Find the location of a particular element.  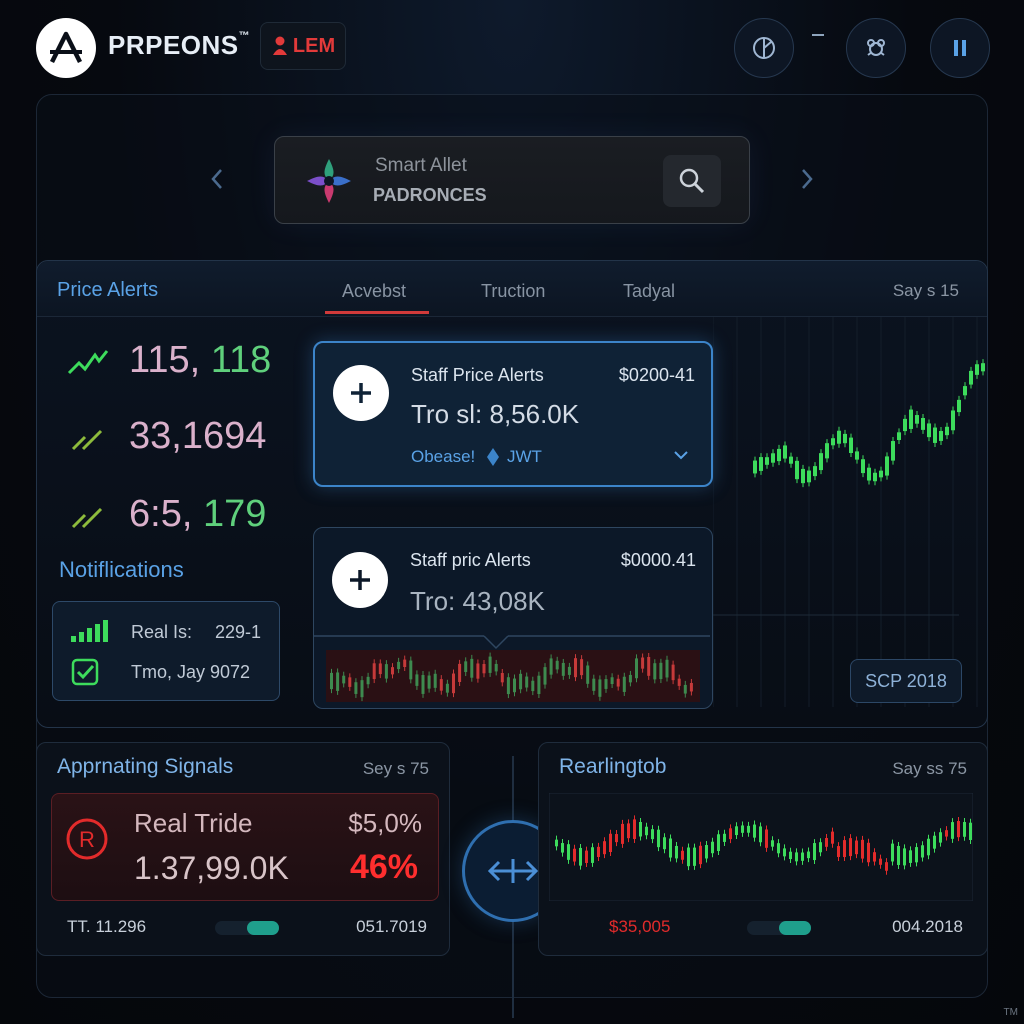

pause-icon is located at coordinates (960, 48).